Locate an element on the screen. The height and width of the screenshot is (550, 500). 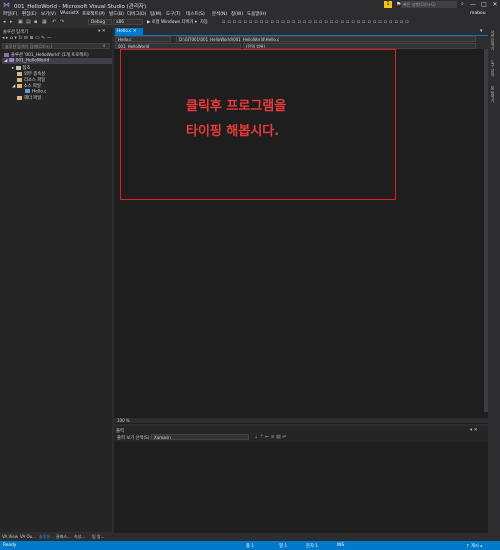
menu-edit: 편집(E) is located at coordinates (29, 14).